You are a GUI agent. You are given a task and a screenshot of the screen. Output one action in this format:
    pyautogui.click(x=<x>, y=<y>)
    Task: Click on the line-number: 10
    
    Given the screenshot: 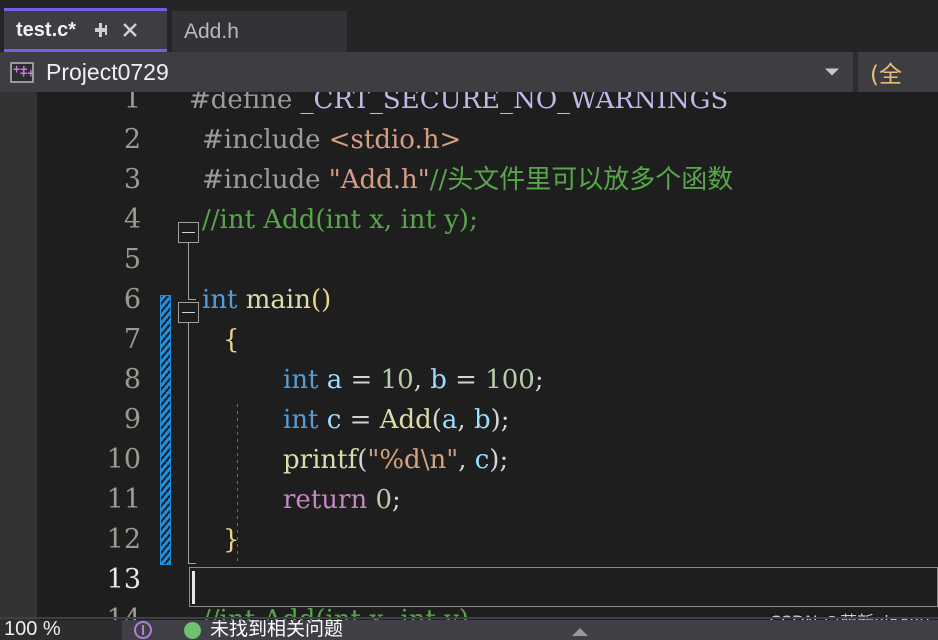 What is the action you would take?
    pyautogui.click(x=123, y=459)
    